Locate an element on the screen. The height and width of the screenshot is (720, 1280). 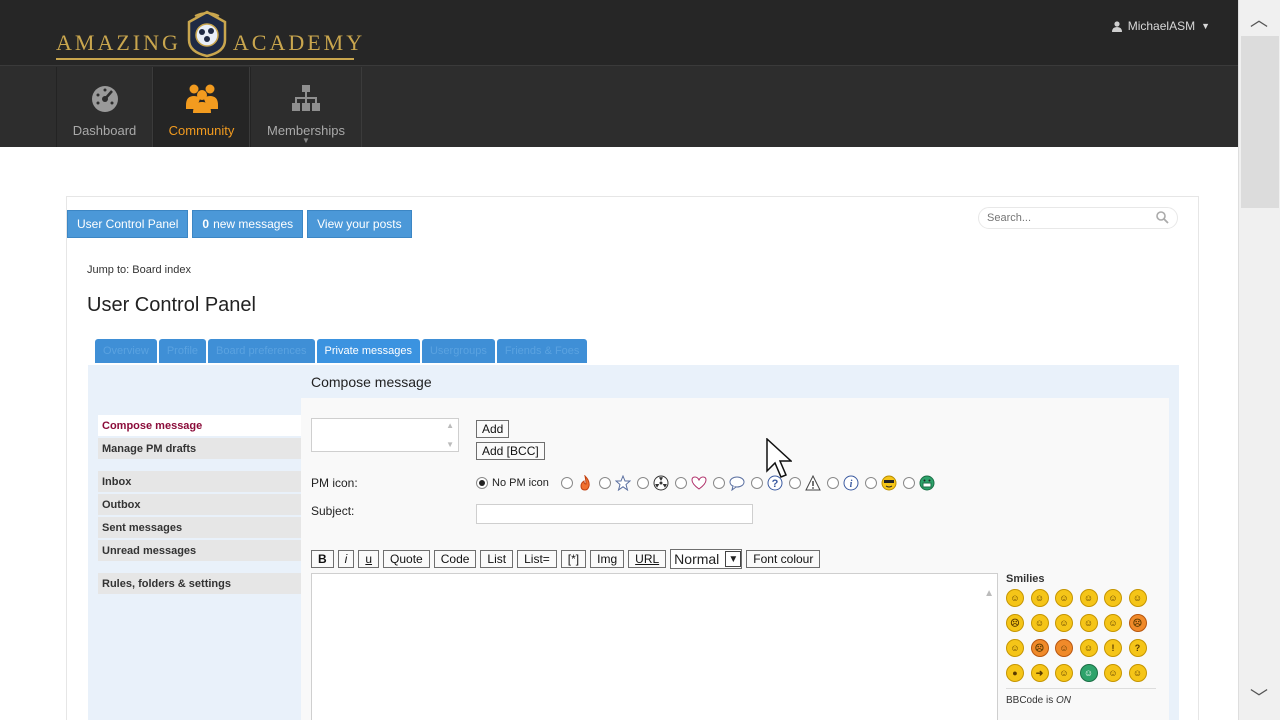
star-icon is located at coordinates (622, 483).